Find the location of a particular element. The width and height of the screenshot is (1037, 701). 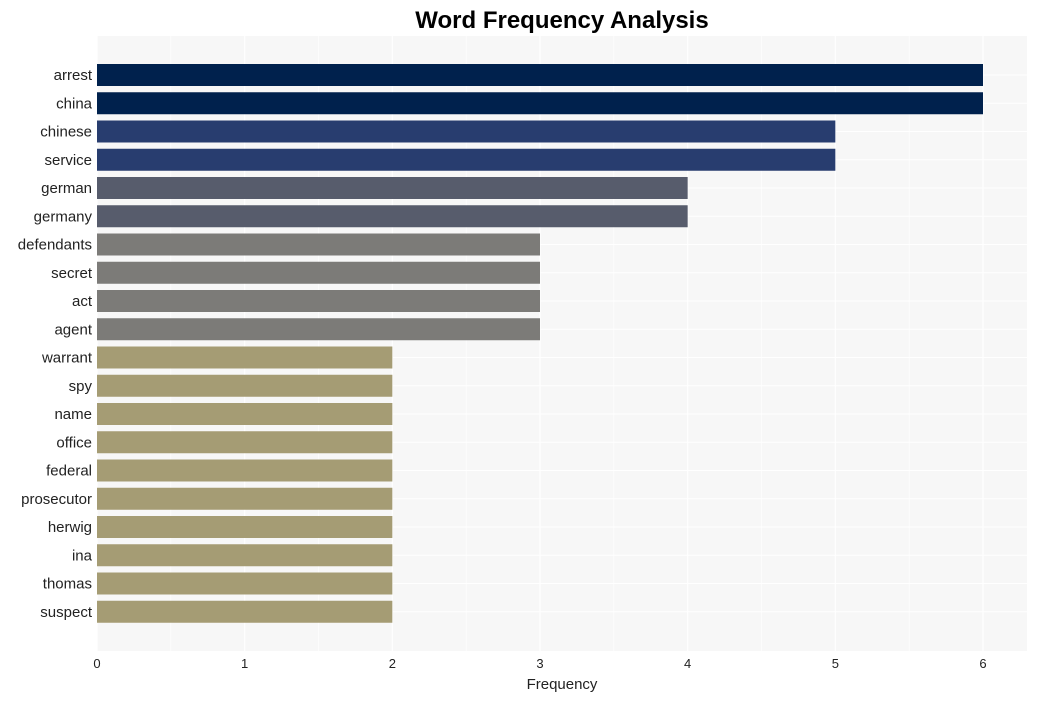

bar-secret is located at coordinates (318, 272).